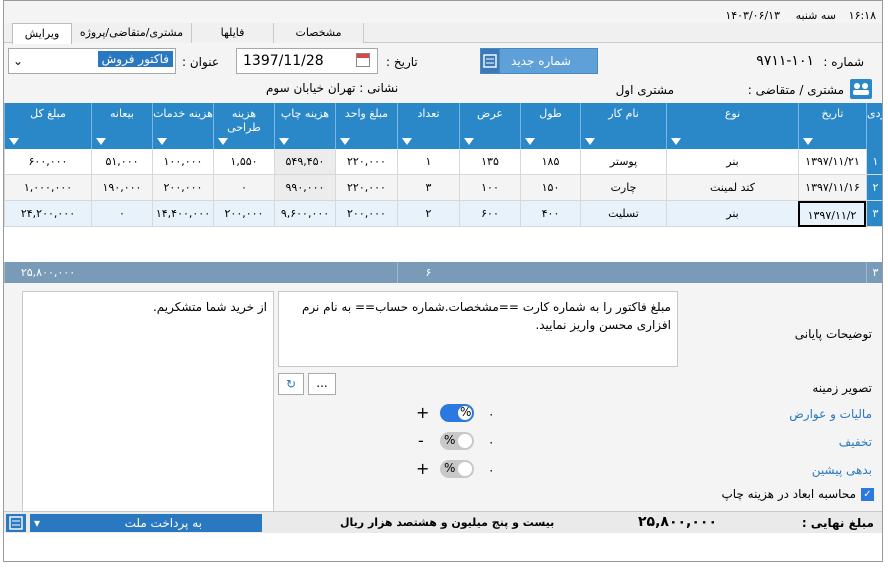 The image size is (888, 568). Describe the element at coordinates (243, 126) in the screenshot. I see `col-design-cost: هزینه طراحی` at that location.